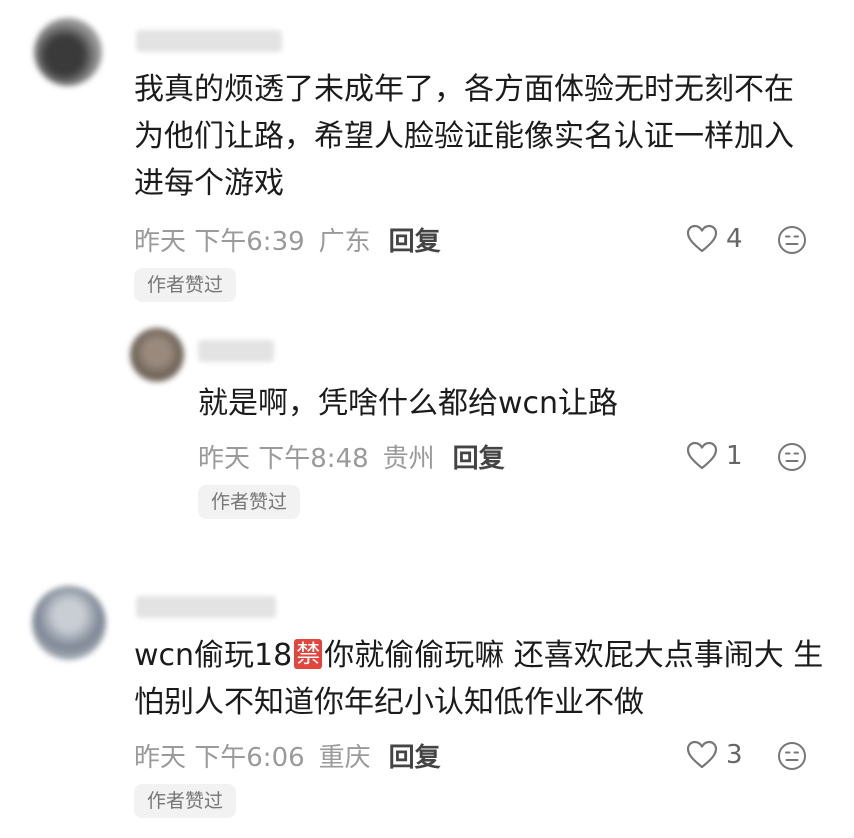  What do you see at coordinates (213, 655) in the screenshot?
I see `comment-text-part: wcn偷玩18` at bounding box center [213, 655].